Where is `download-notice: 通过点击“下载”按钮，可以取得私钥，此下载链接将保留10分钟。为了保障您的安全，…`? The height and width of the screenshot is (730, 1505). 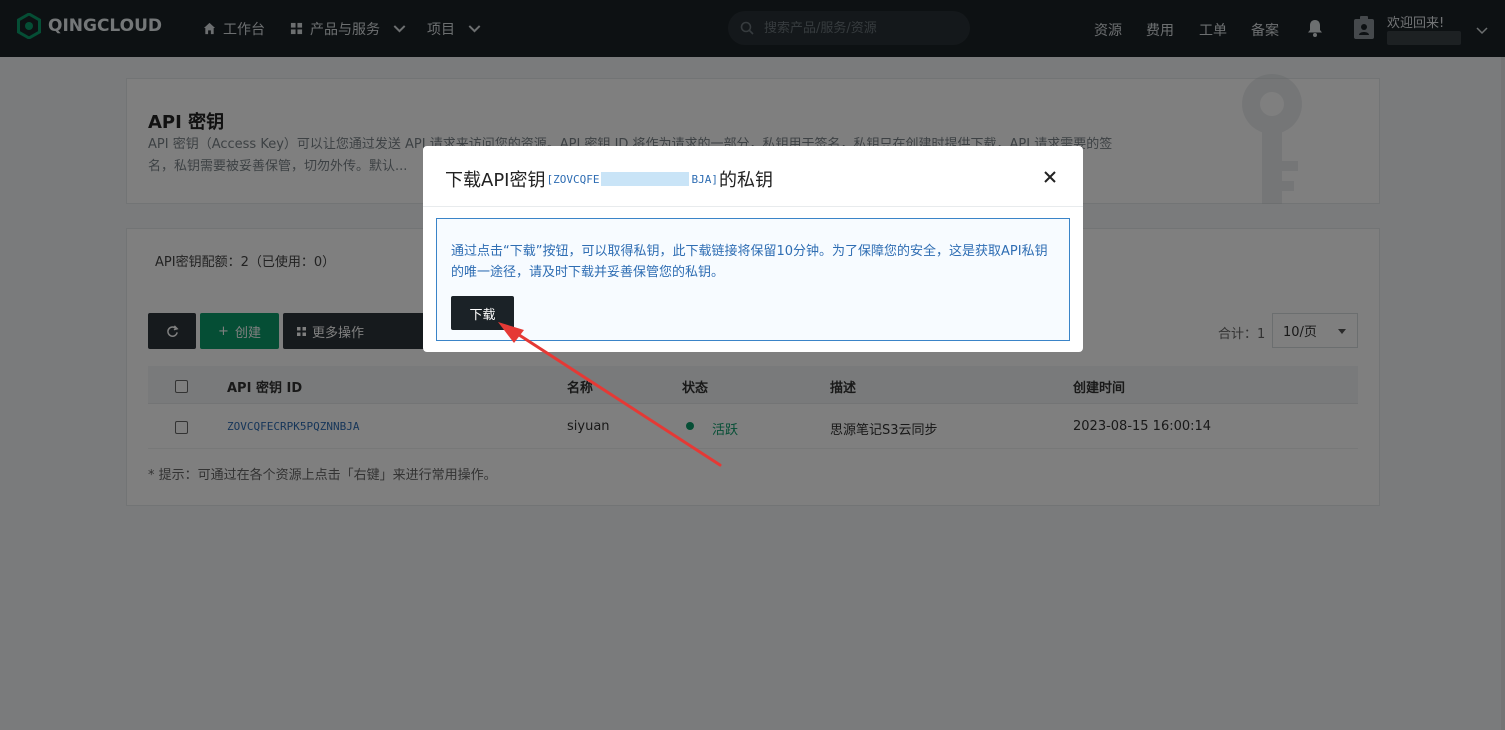
download-notice: 通过点击“下载”按钮，可以取得私钥，此下载链接将保留10分钟。为了保障您的安全，… is located at coordinates (753, 279).